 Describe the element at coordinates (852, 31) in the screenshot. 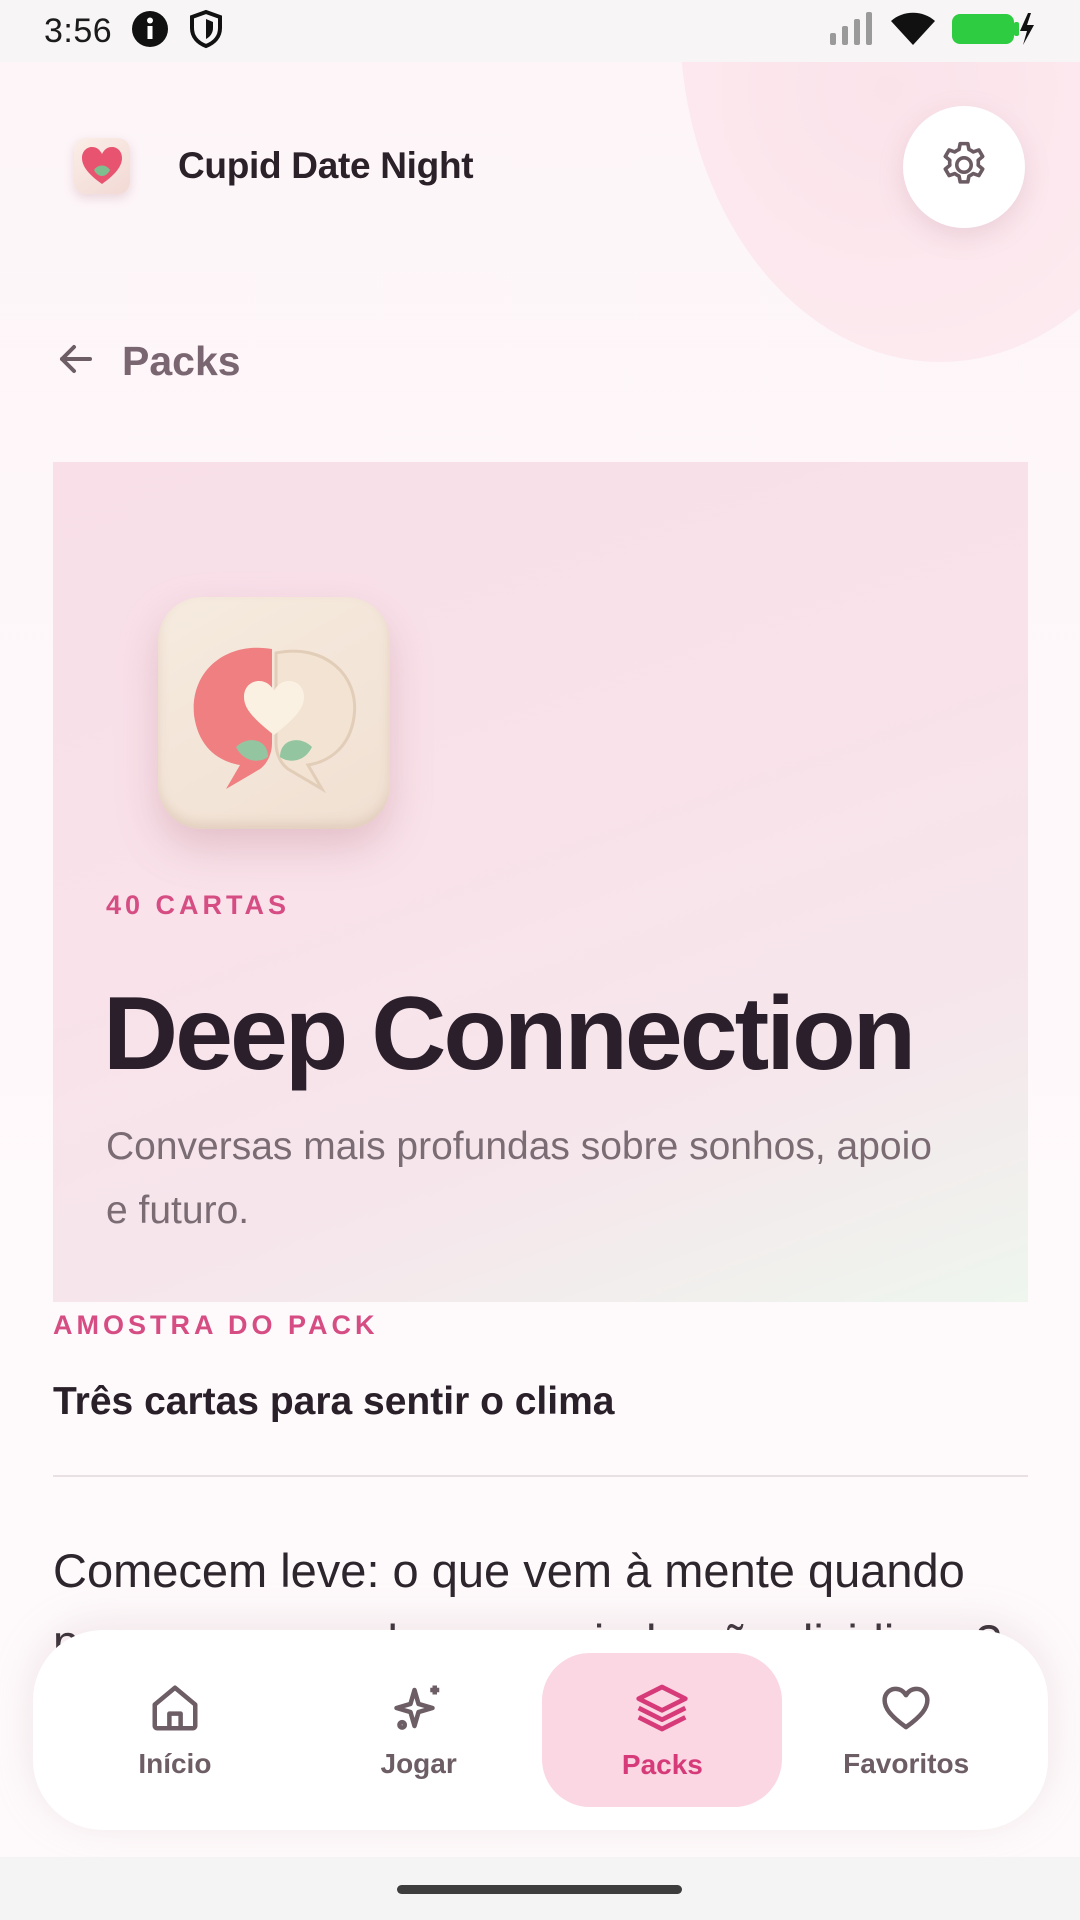

I see `signal-icon` at that location.